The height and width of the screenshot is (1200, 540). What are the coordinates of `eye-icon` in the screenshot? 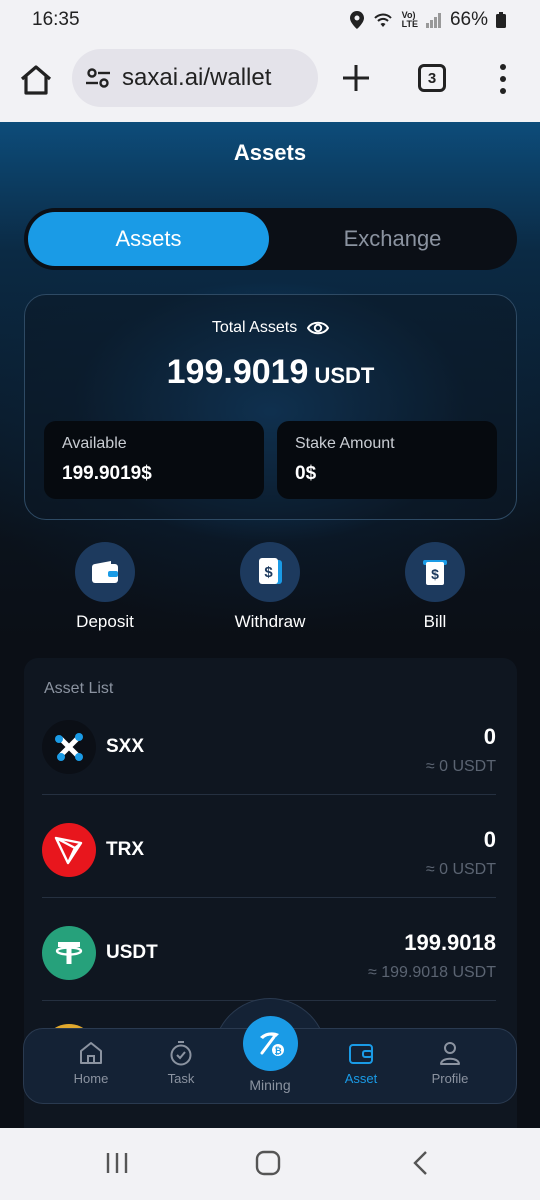 It's located at (318, 328).